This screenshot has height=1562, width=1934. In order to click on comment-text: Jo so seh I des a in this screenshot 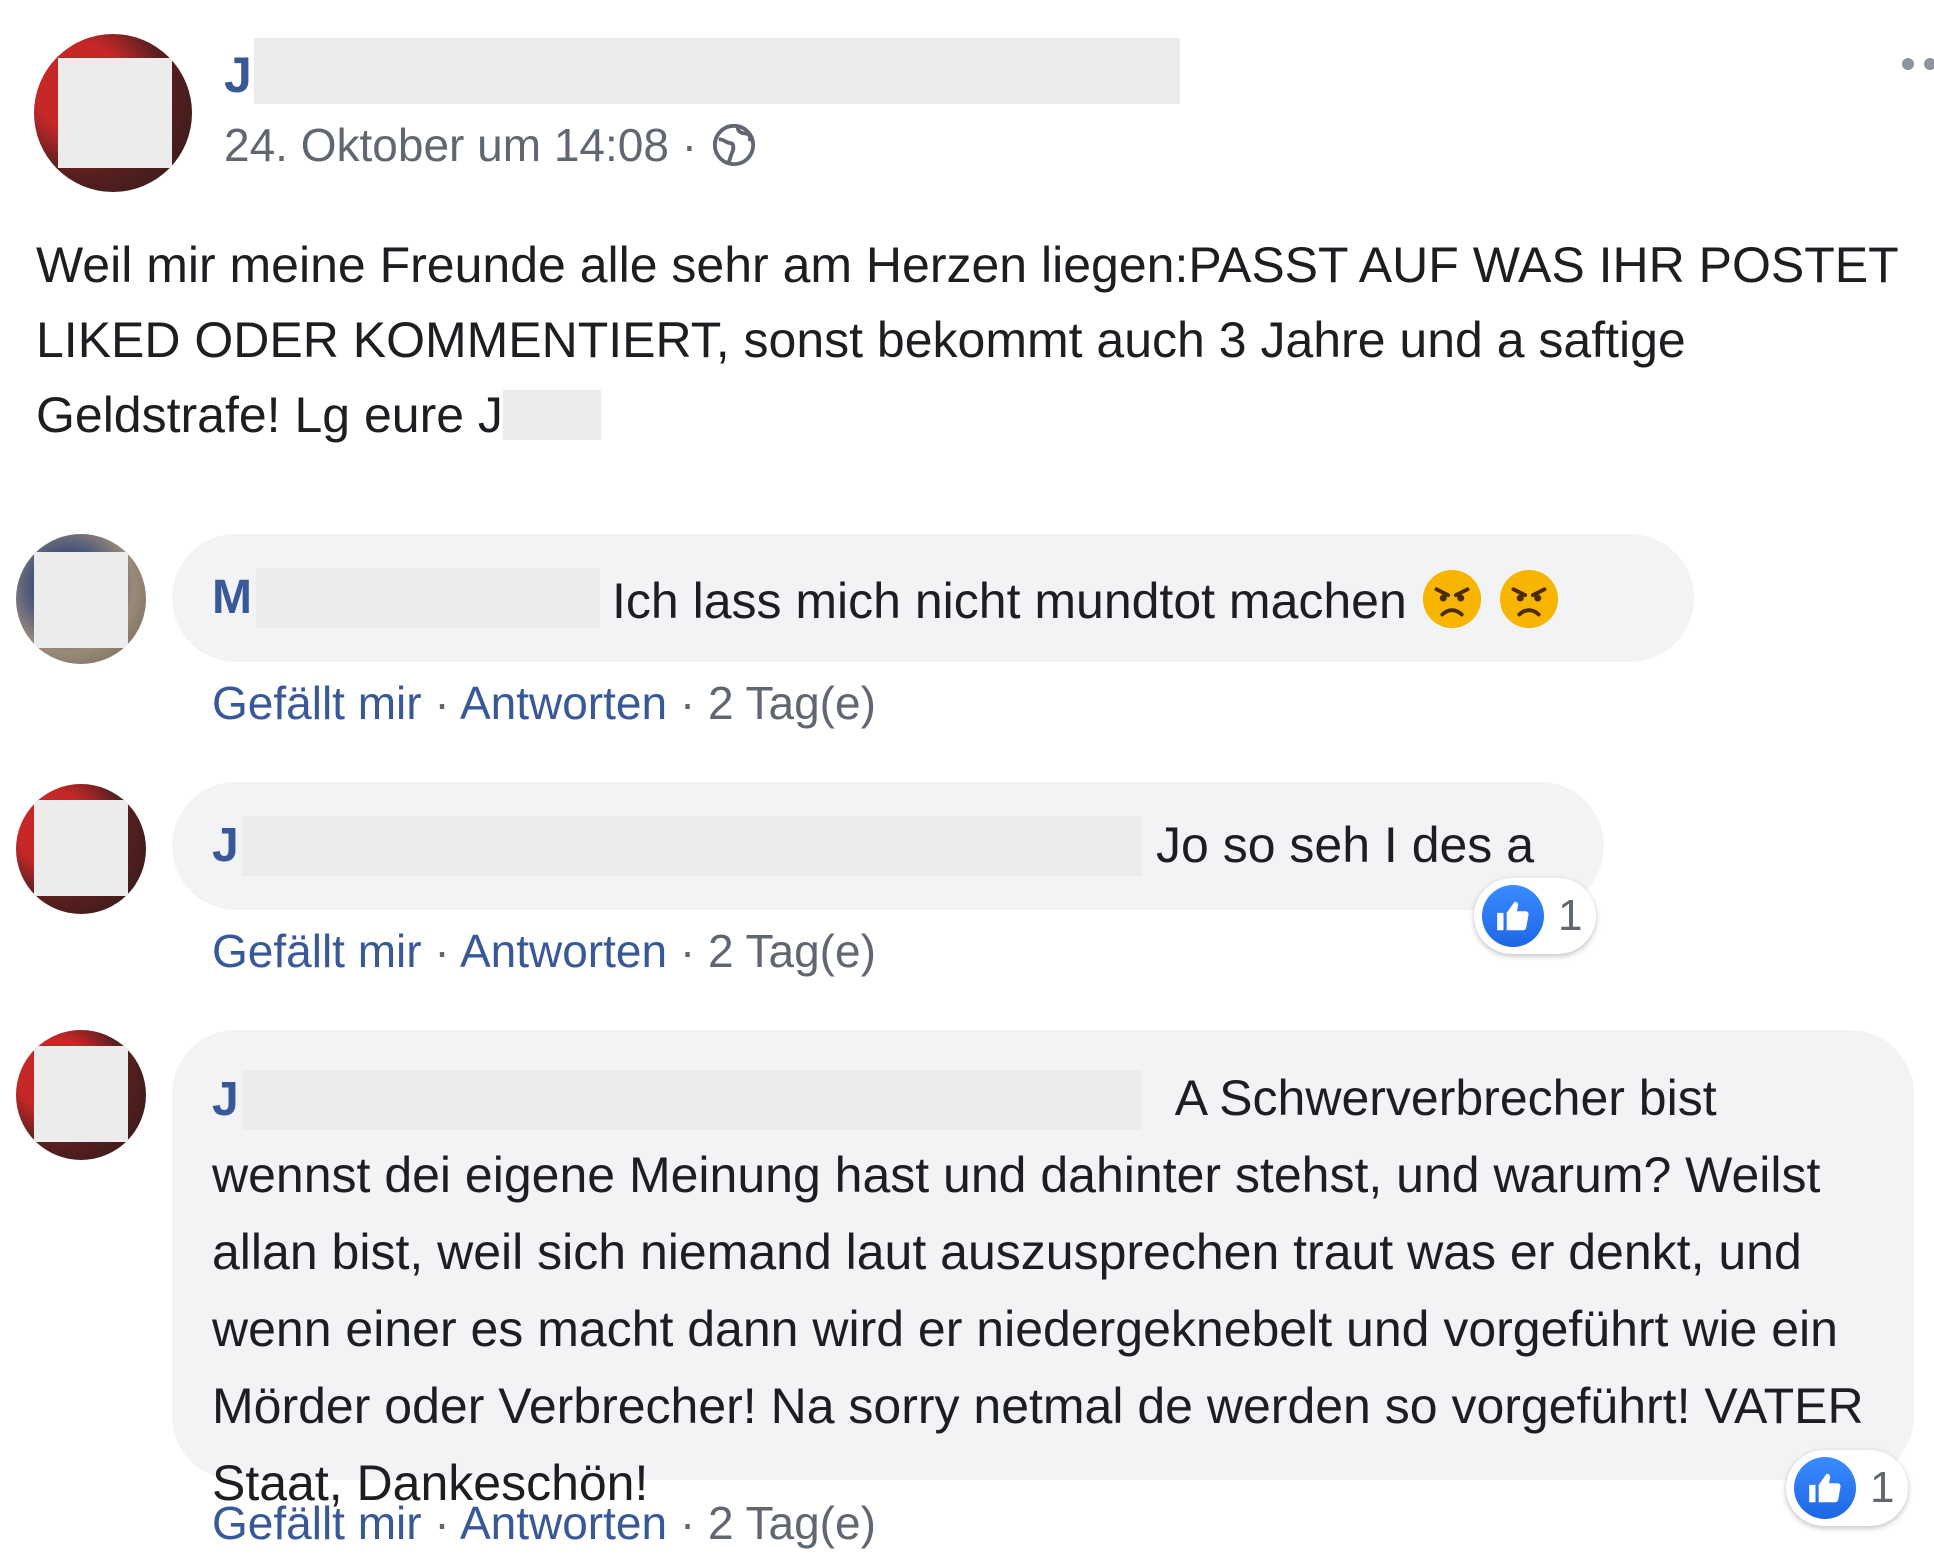, I will do `click(1345, 845)`.